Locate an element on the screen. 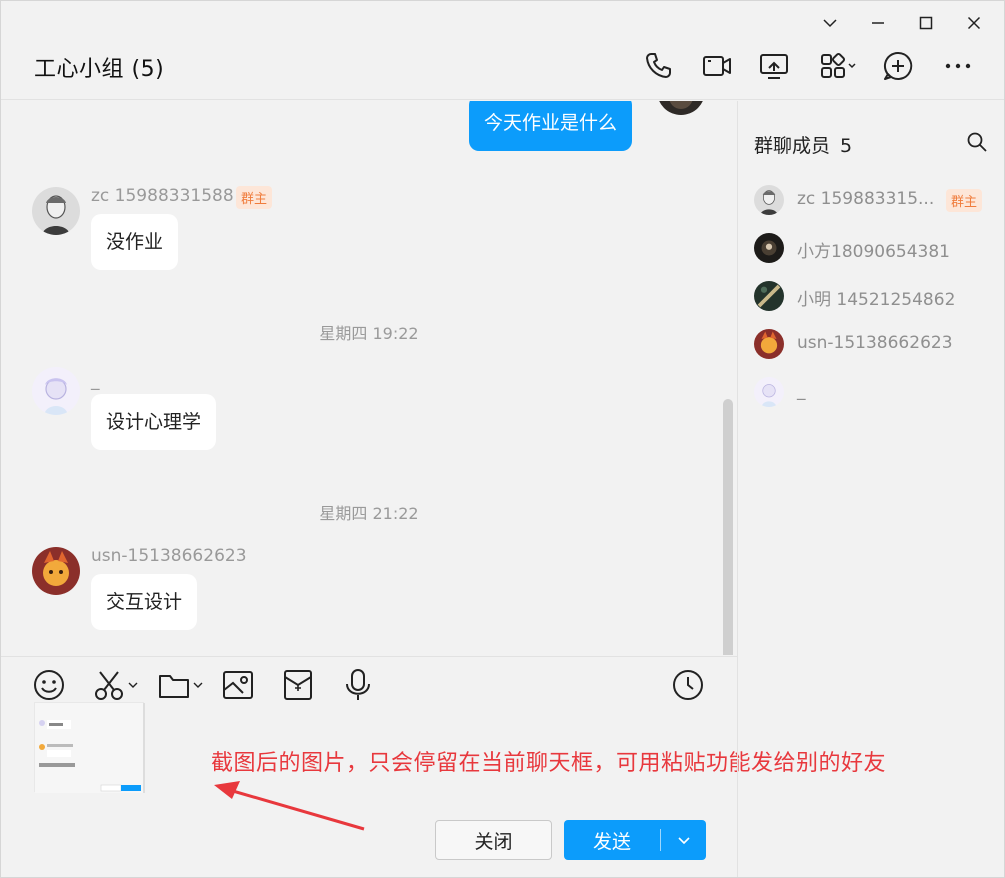  add-chat-button is located at coordinates (898, 66).